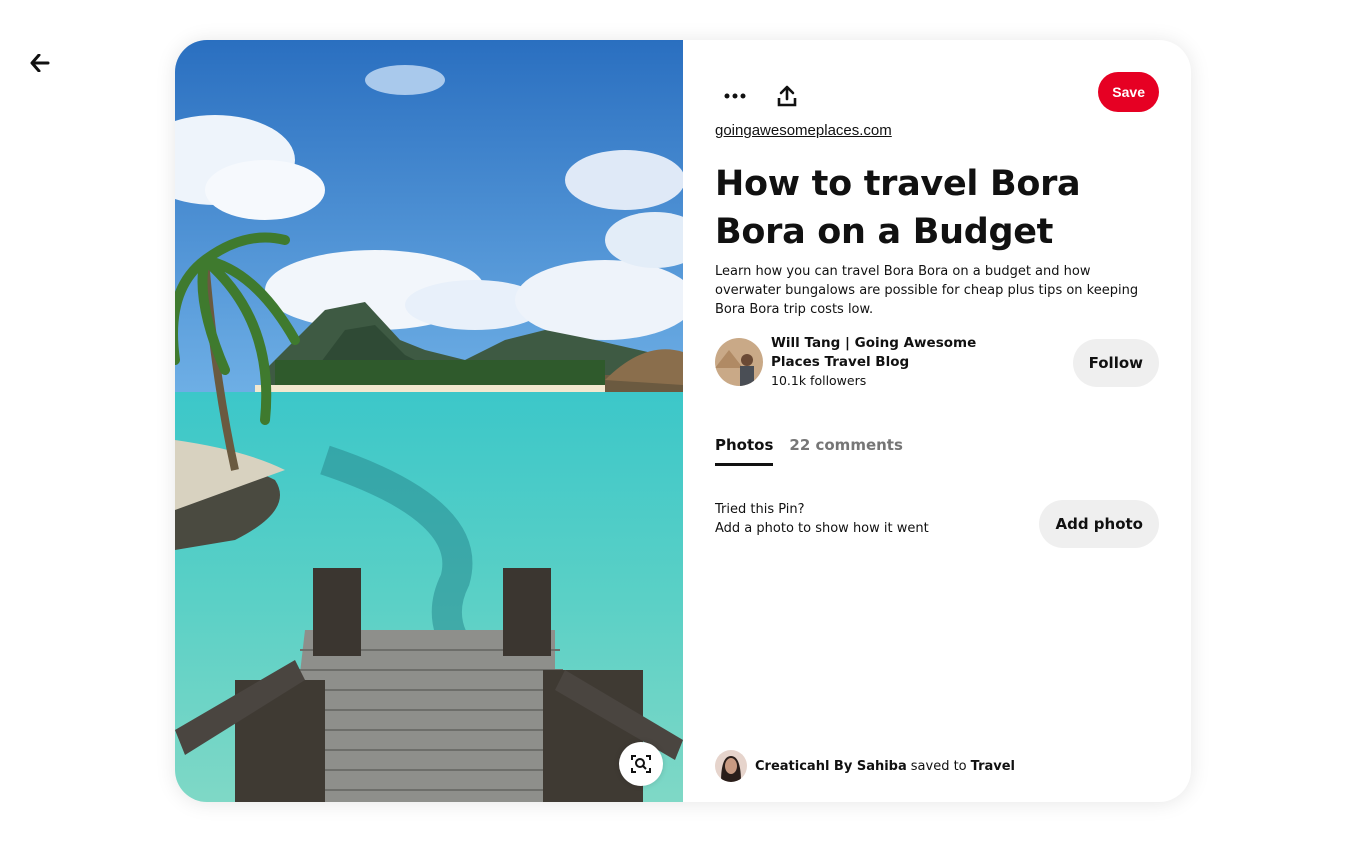 This screenshot has width=1366, height=846. Describe the element at coordinates (819, 380) in the screenshot. I see `follower-count: 10.1k followers` at that location.